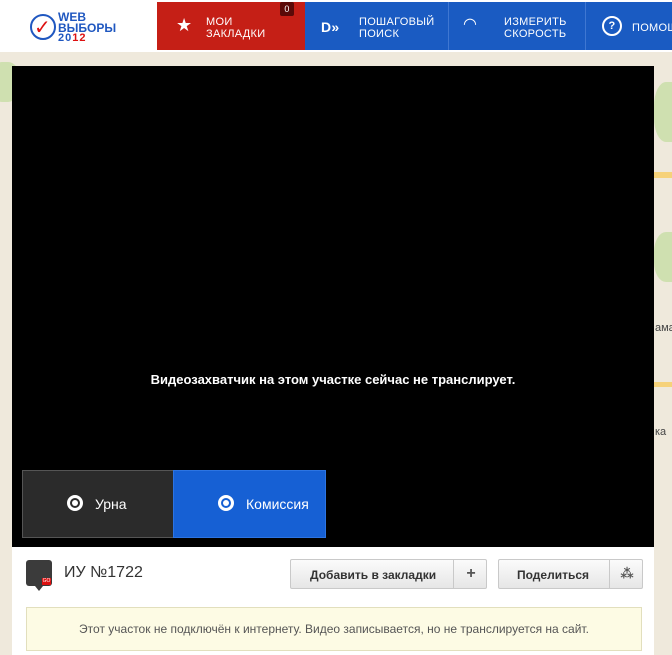 The width and height of the screenshot is (672, 655). Describe the element at coordinates (626, 574) in the screenshot. I see `share-icon: ⁂` at that location.